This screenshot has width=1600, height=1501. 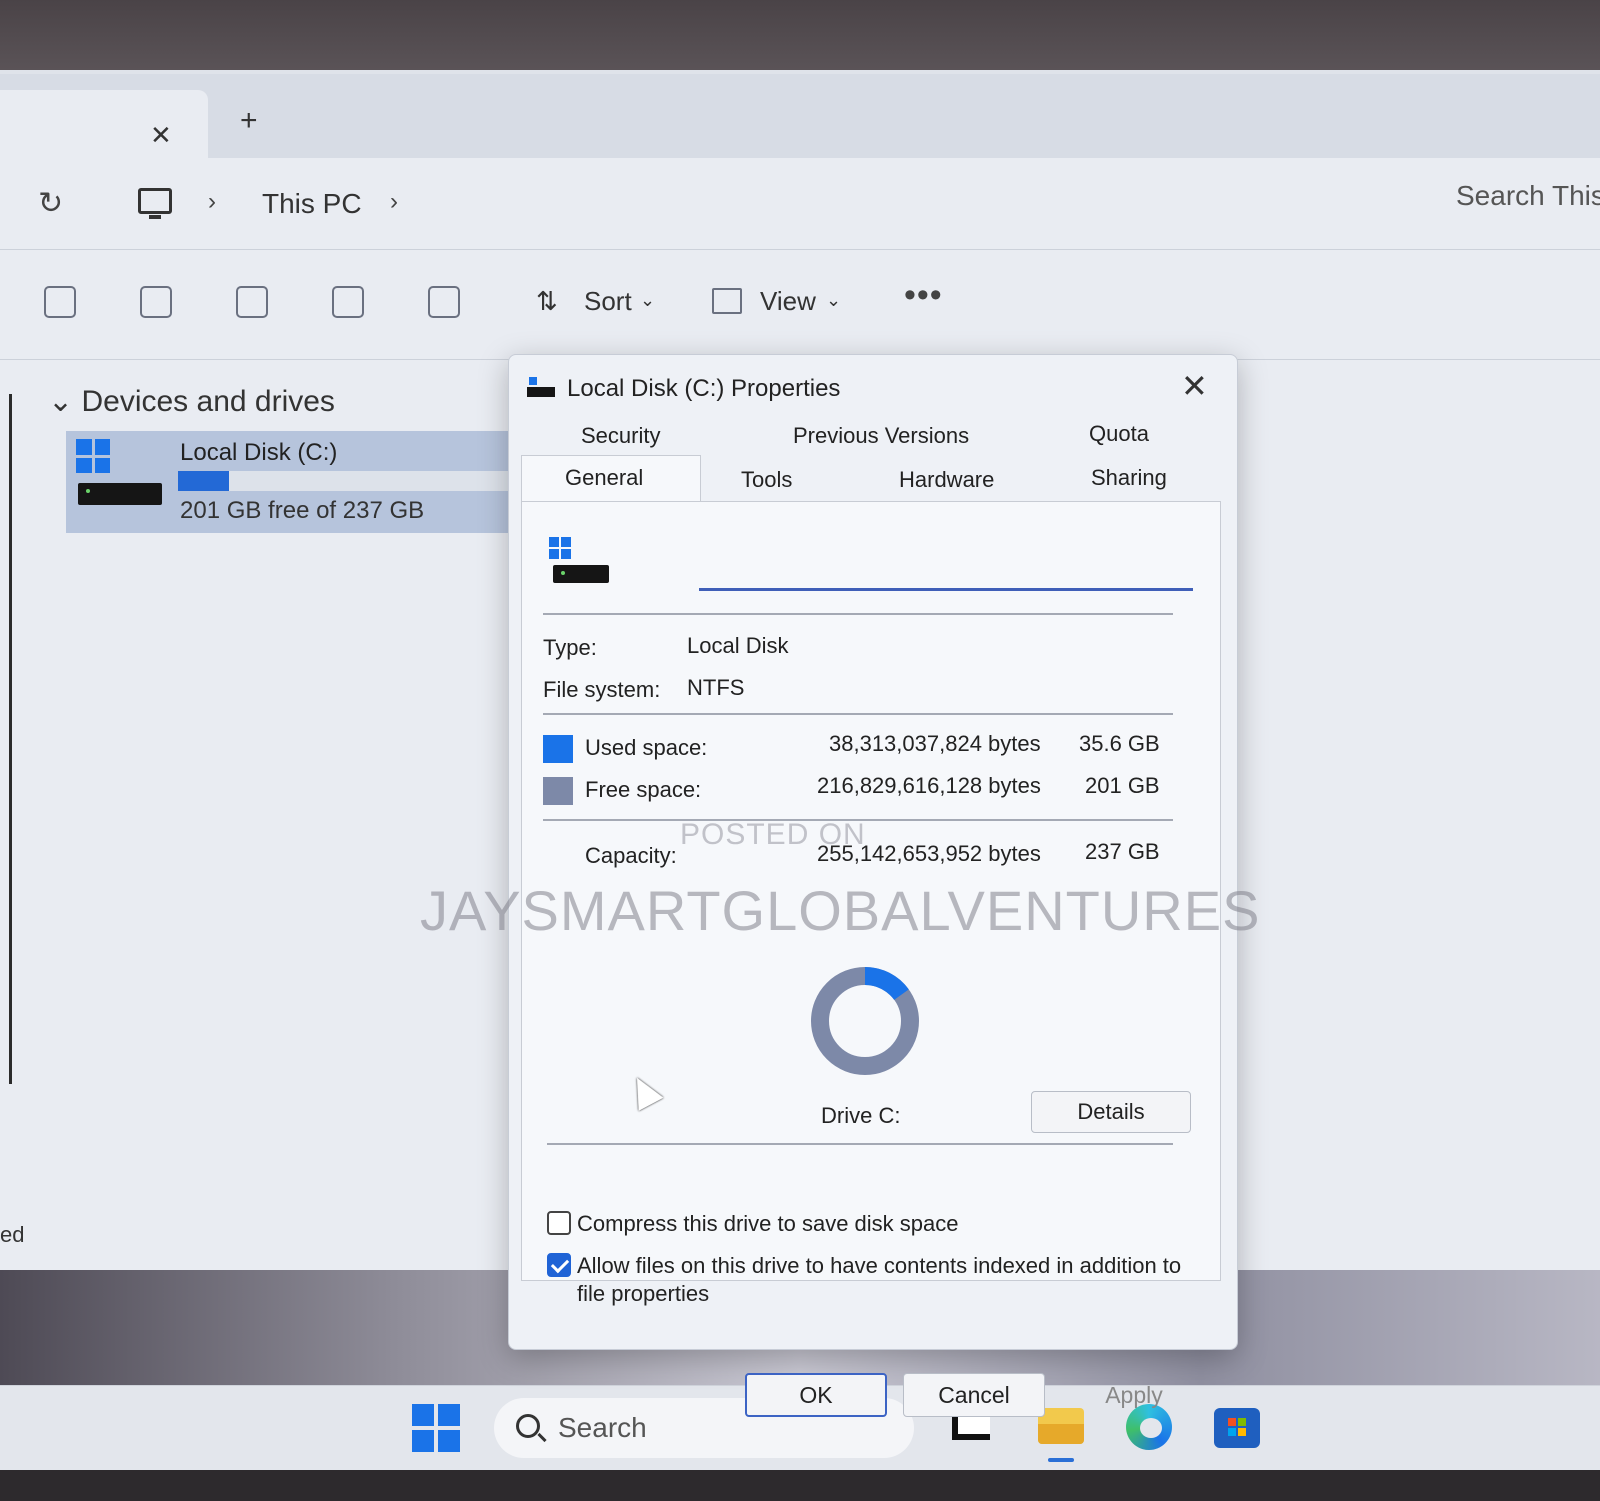 I want to click on drive-name: Local Disk (C:), so click(x=259, y=452).